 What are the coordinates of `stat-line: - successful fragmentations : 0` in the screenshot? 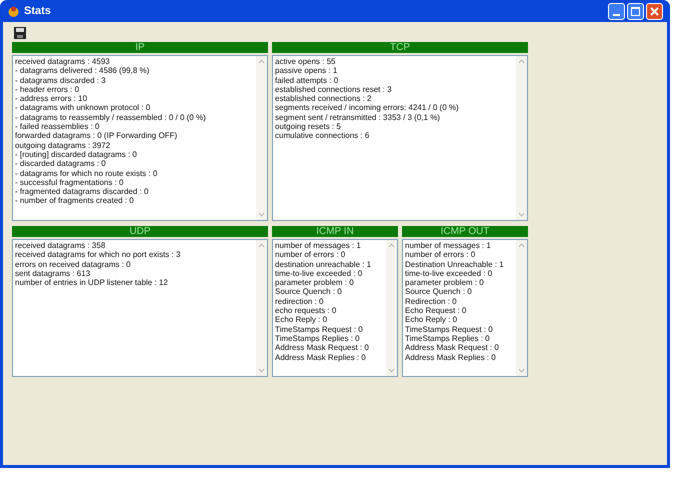 It's located at (69, 183).